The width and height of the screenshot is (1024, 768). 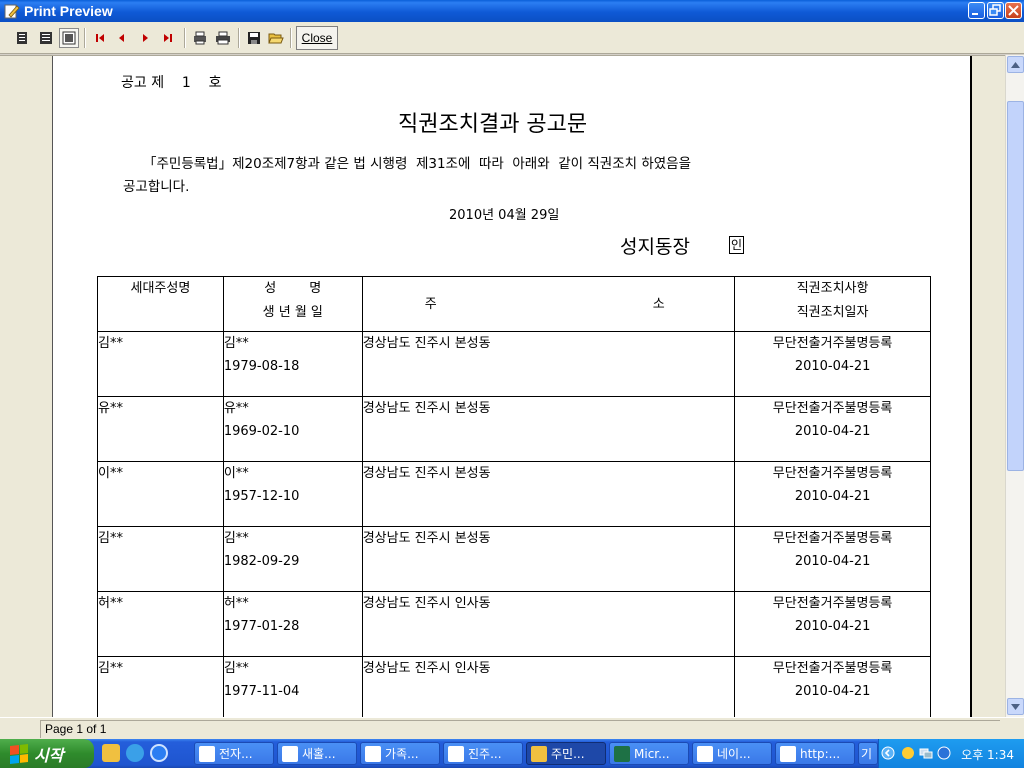 I want to click on next-page-button, so click(x=145, y=38).